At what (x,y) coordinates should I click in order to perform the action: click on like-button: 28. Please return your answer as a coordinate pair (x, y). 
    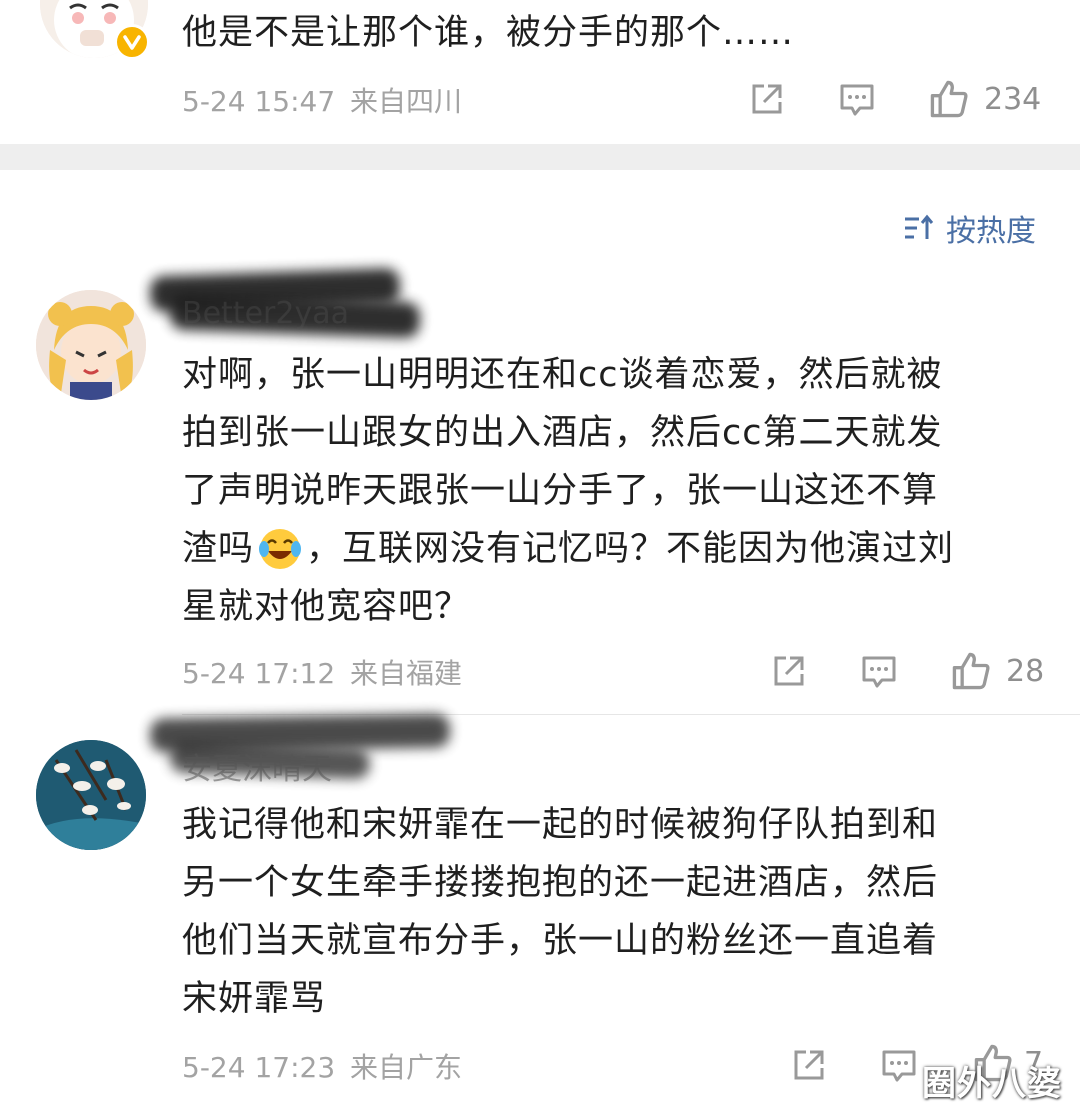
    Looking at the image, I should click on (997, 671).